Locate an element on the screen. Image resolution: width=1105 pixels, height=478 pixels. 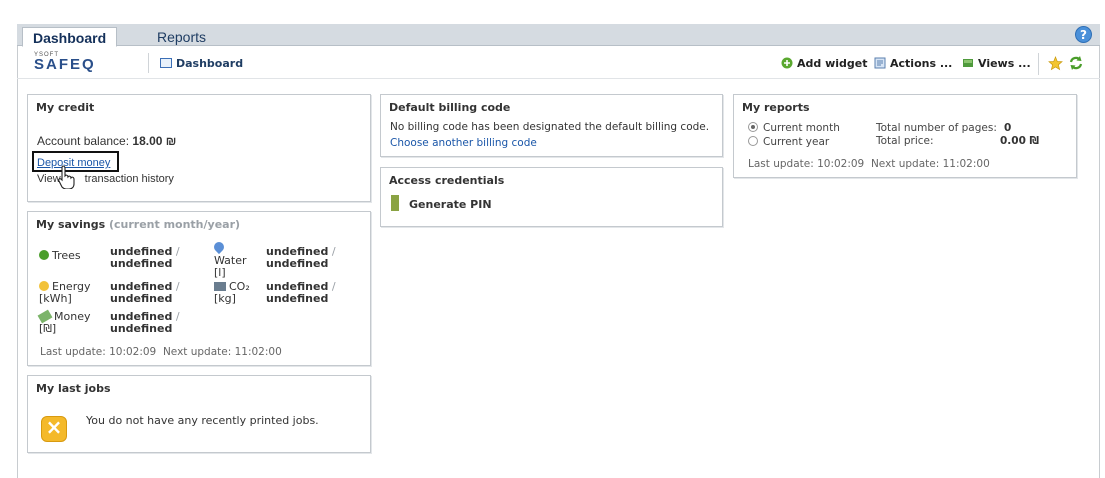
add-widget-button: Add widget is located at coordinates (824, 63).